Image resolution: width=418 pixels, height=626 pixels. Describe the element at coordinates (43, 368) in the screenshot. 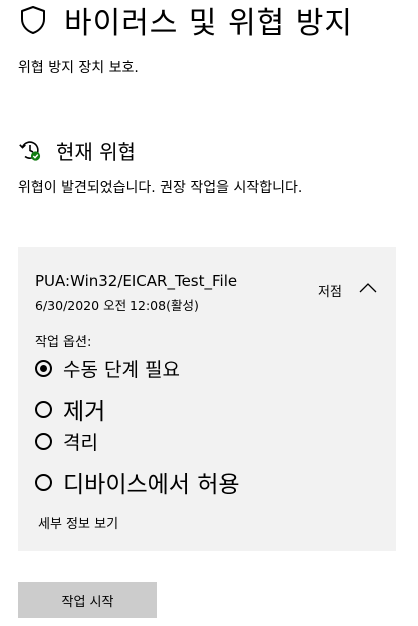

I see `radio-button-selected` at that location.